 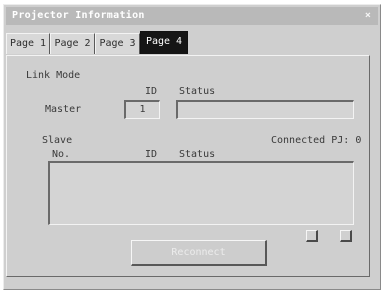 What do you see at coordinates (197, 154) in the screenshot?
I see `slave-status-header: Status` at bounding box center [197, 154].